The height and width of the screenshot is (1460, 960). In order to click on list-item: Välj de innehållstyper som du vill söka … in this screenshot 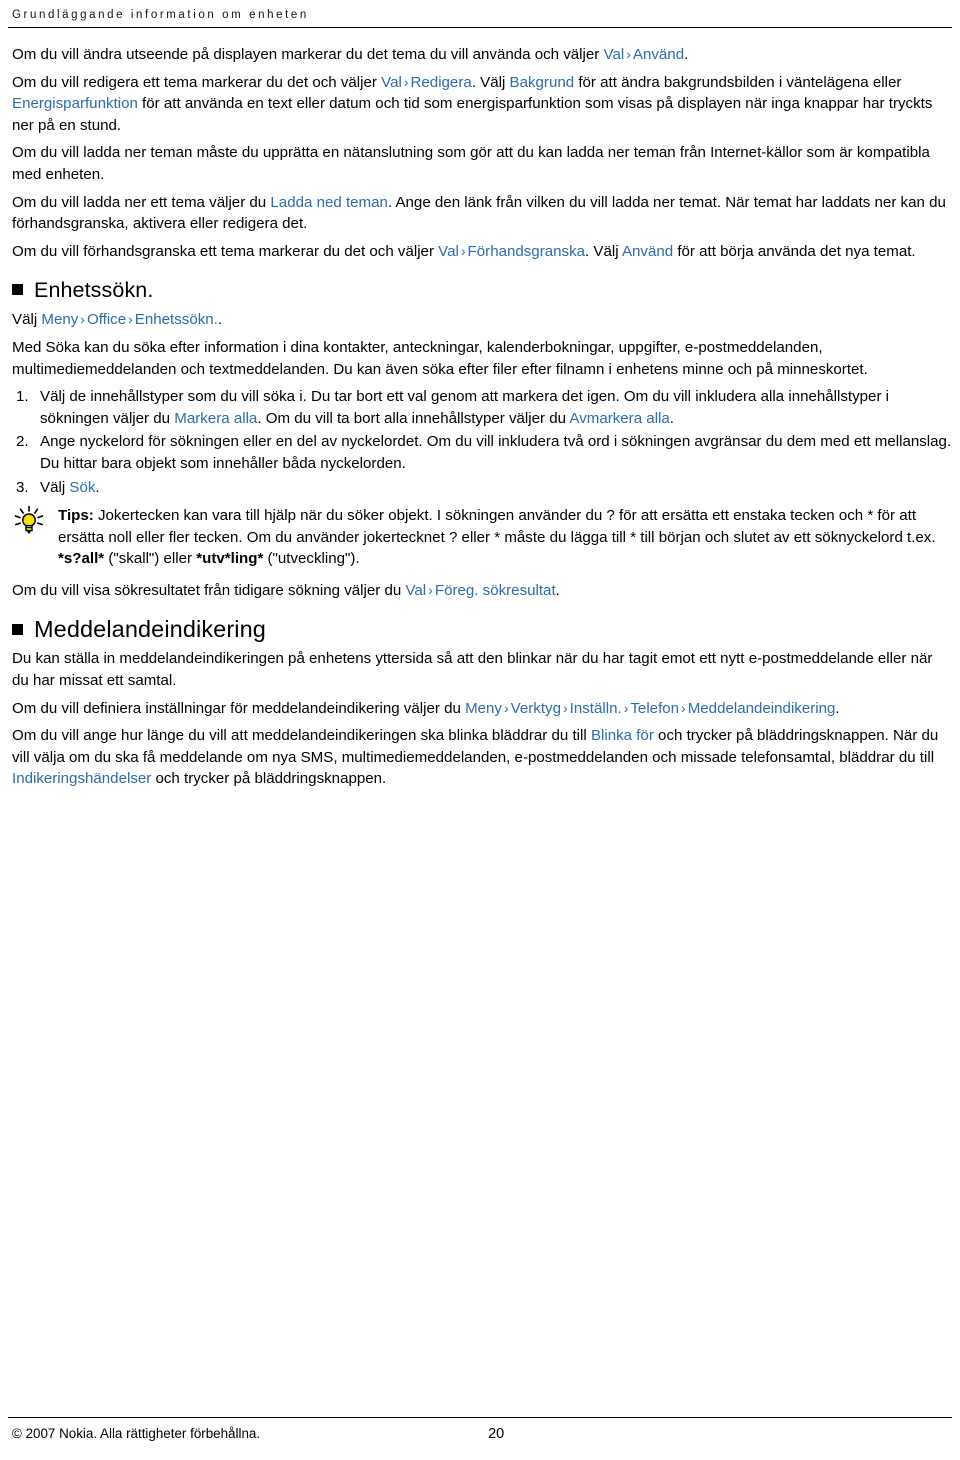, I will do `click(480, 407)`.